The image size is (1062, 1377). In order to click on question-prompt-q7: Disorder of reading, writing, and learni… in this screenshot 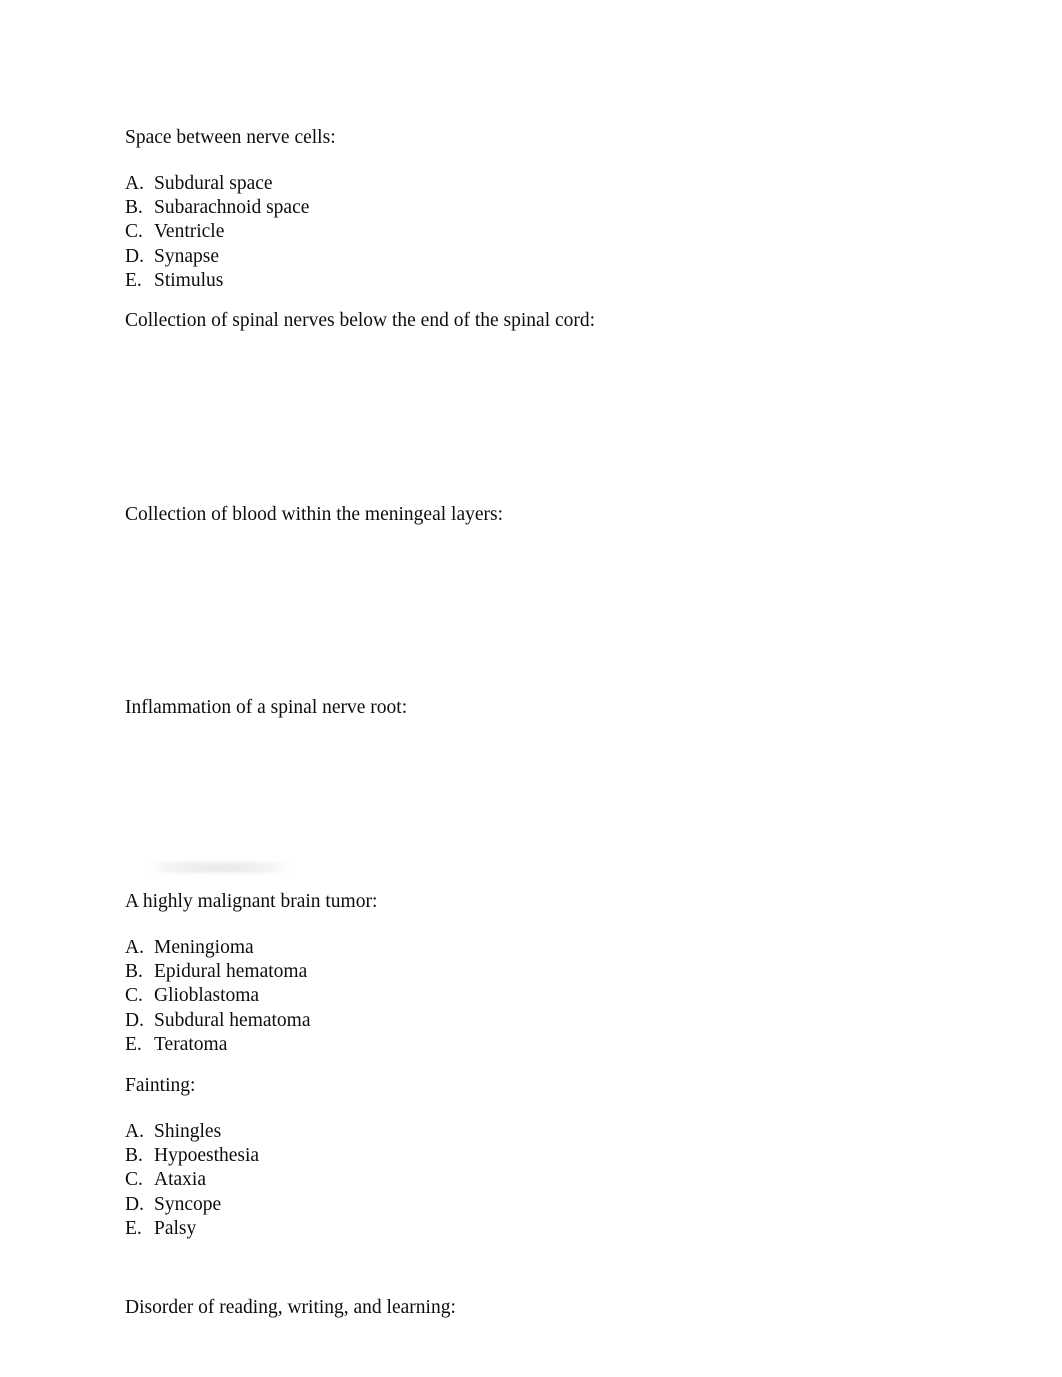, I will do `click(290, 1308)`.